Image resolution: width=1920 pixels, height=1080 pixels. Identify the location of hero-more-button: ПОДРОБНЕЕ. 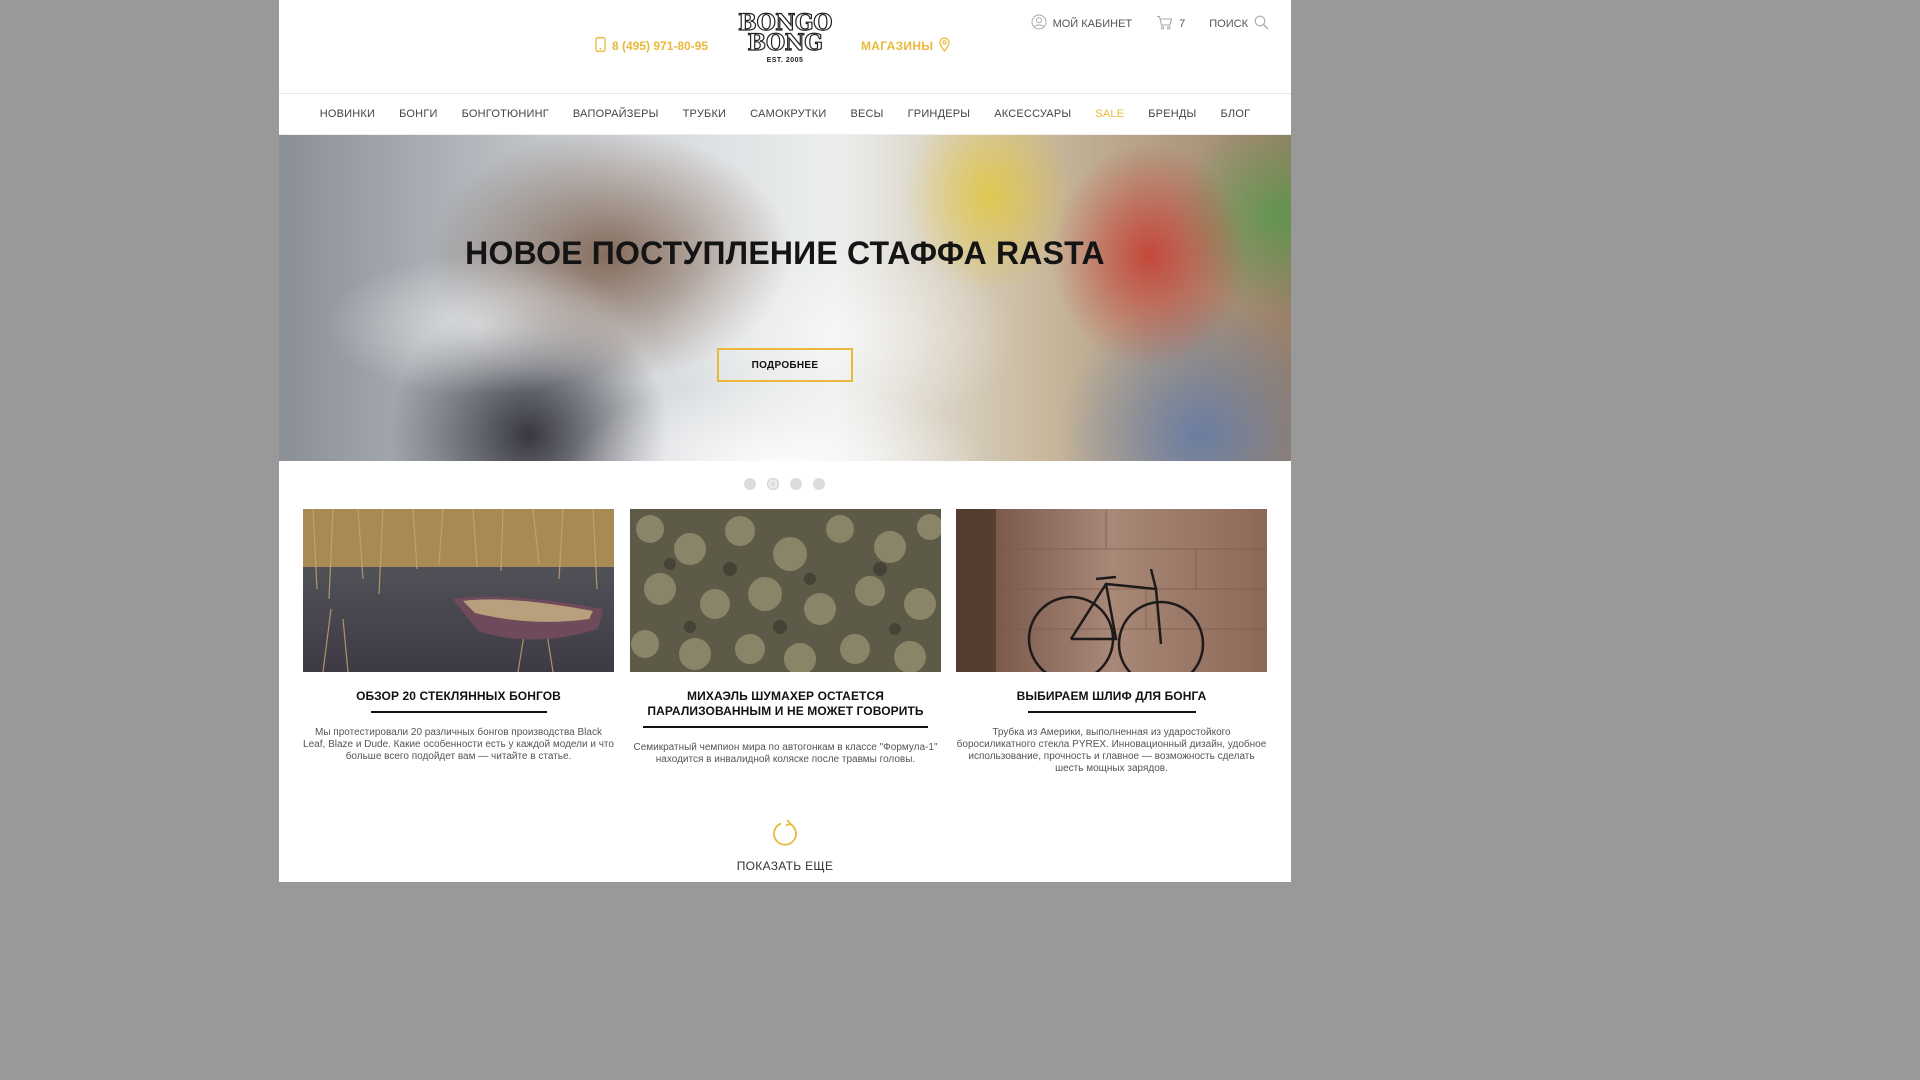
(785, 365).